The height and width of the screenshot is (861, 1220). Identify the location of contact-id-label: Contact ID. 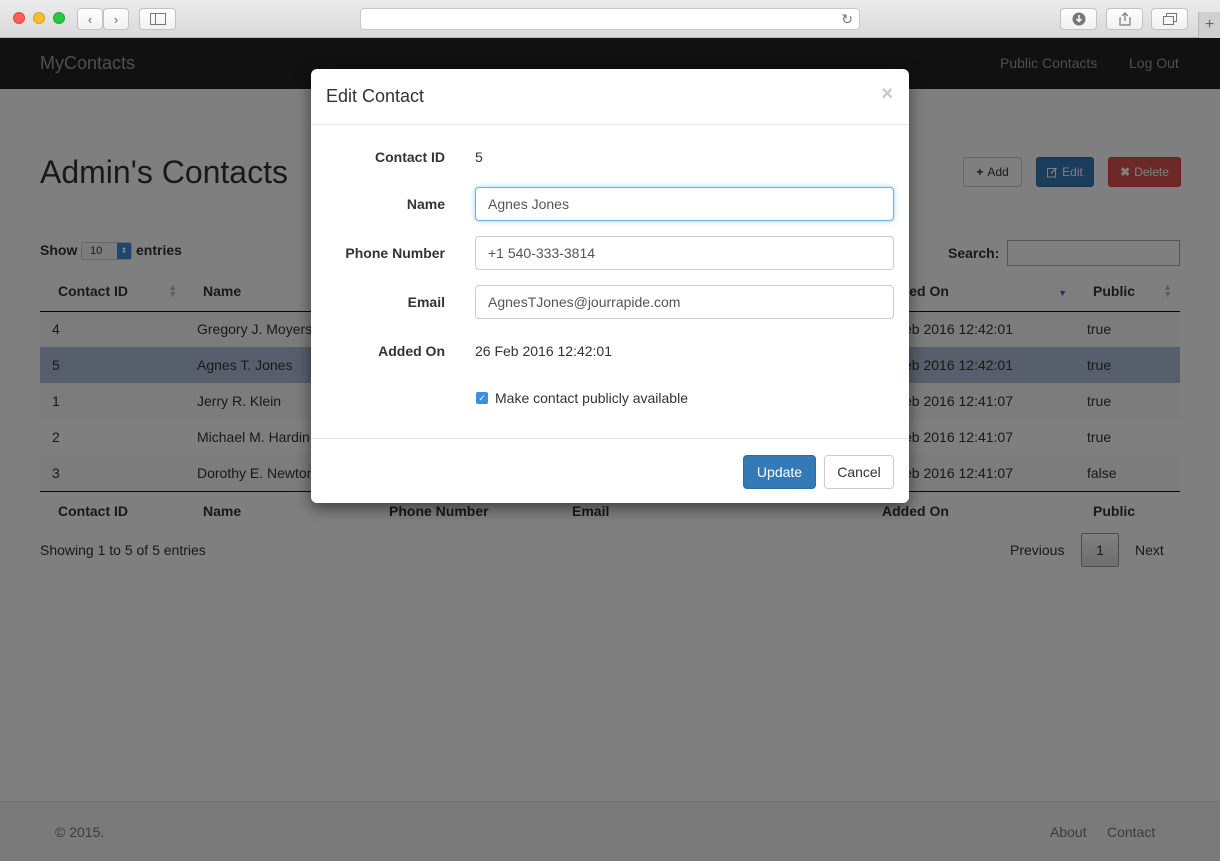
(410, 157).